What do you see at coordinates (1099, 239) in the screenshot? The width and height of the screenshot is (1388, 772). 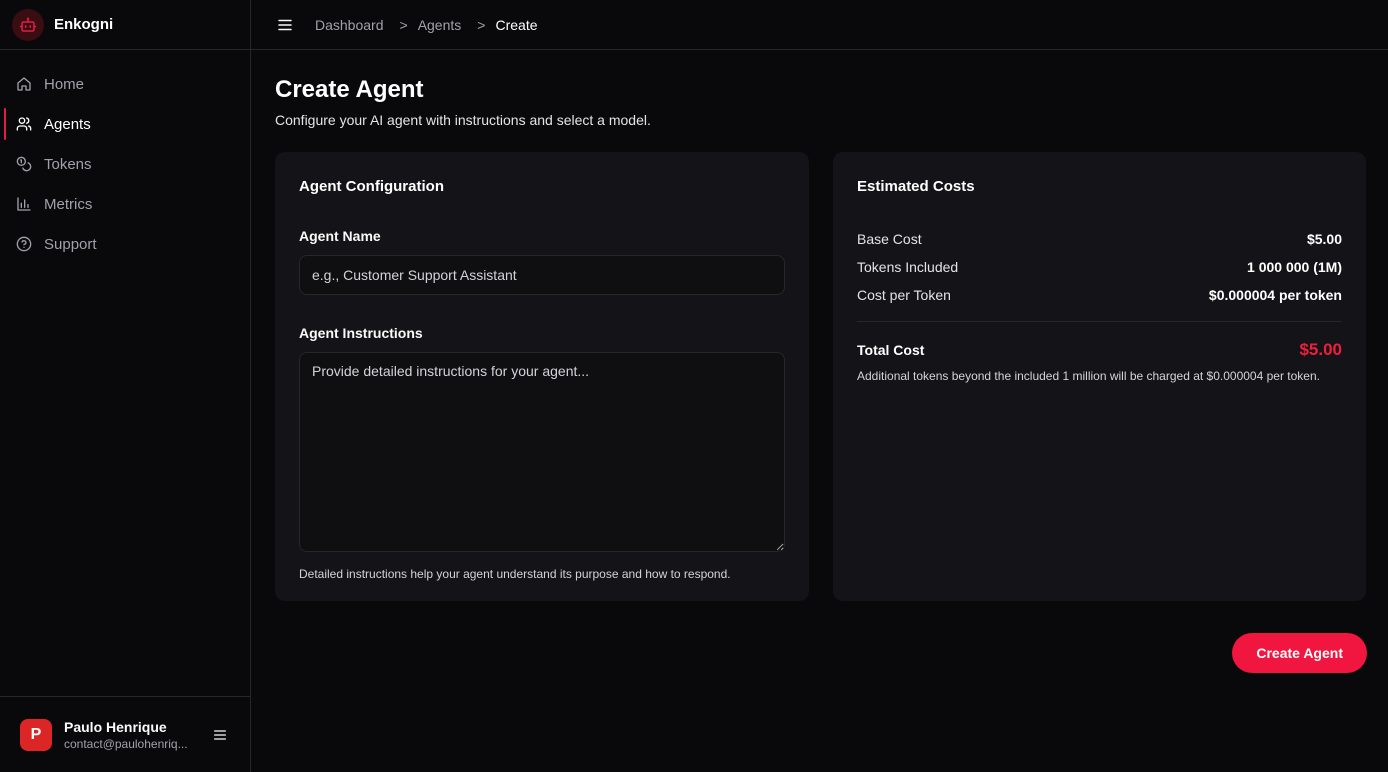 I see `cost-row-base: Base Cost $5.00` at bounding box center [1099, 239].